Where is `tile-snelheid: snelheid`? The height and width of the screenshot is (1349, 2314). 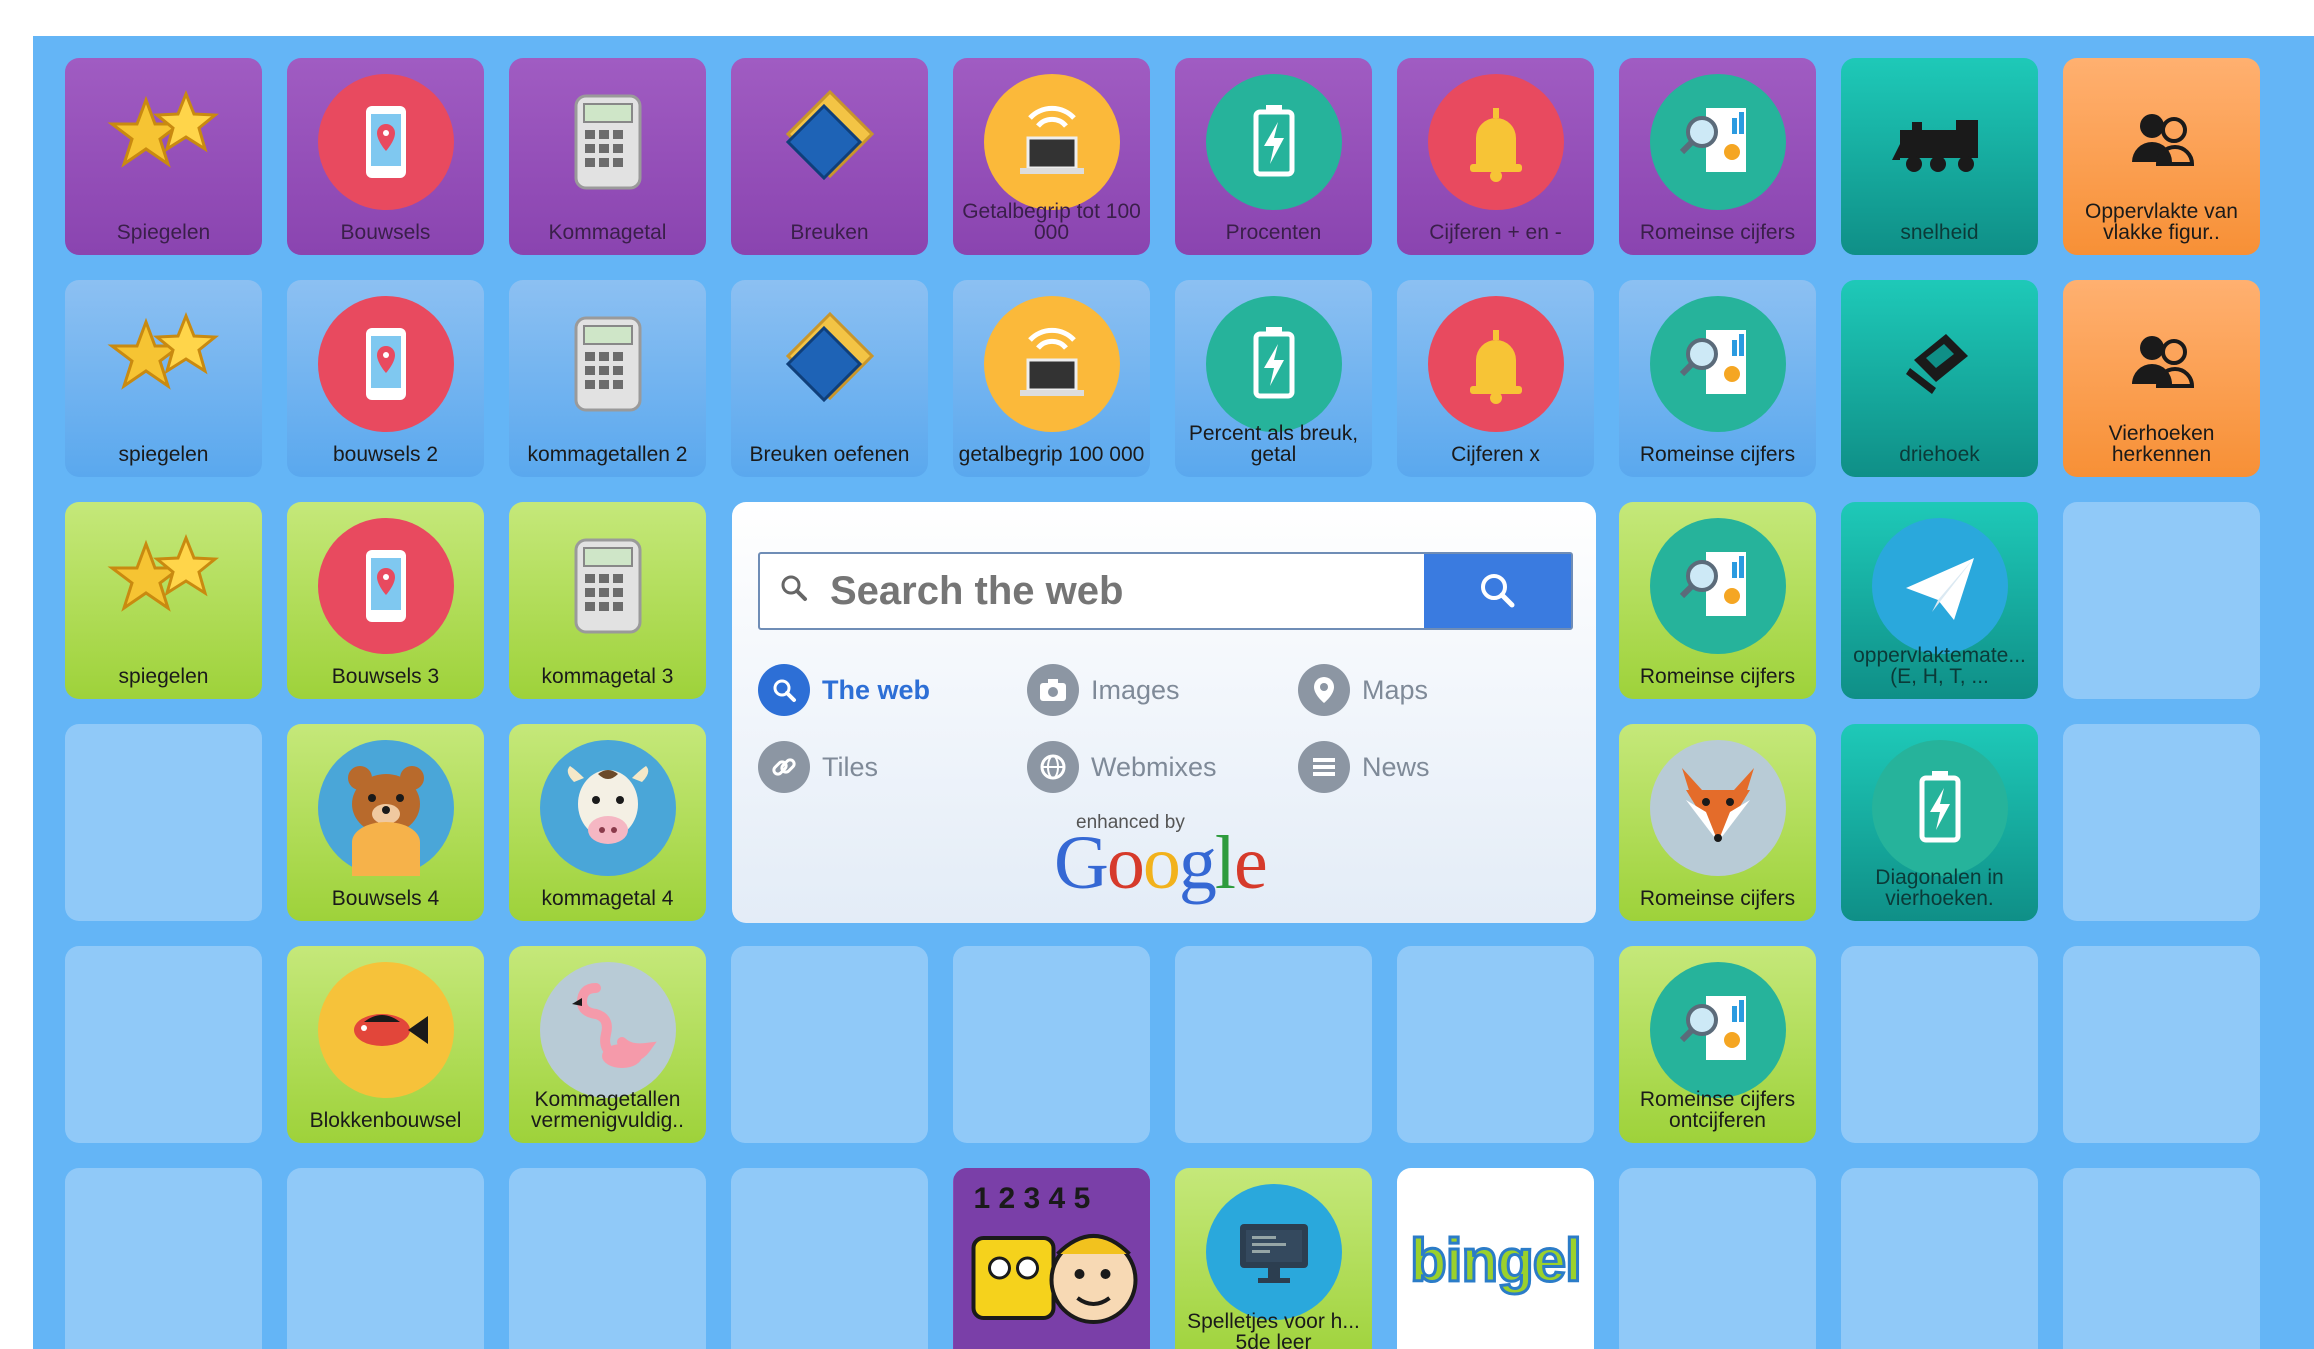 tile-snelheid: snelheid is located at coordinates (1939, 156).